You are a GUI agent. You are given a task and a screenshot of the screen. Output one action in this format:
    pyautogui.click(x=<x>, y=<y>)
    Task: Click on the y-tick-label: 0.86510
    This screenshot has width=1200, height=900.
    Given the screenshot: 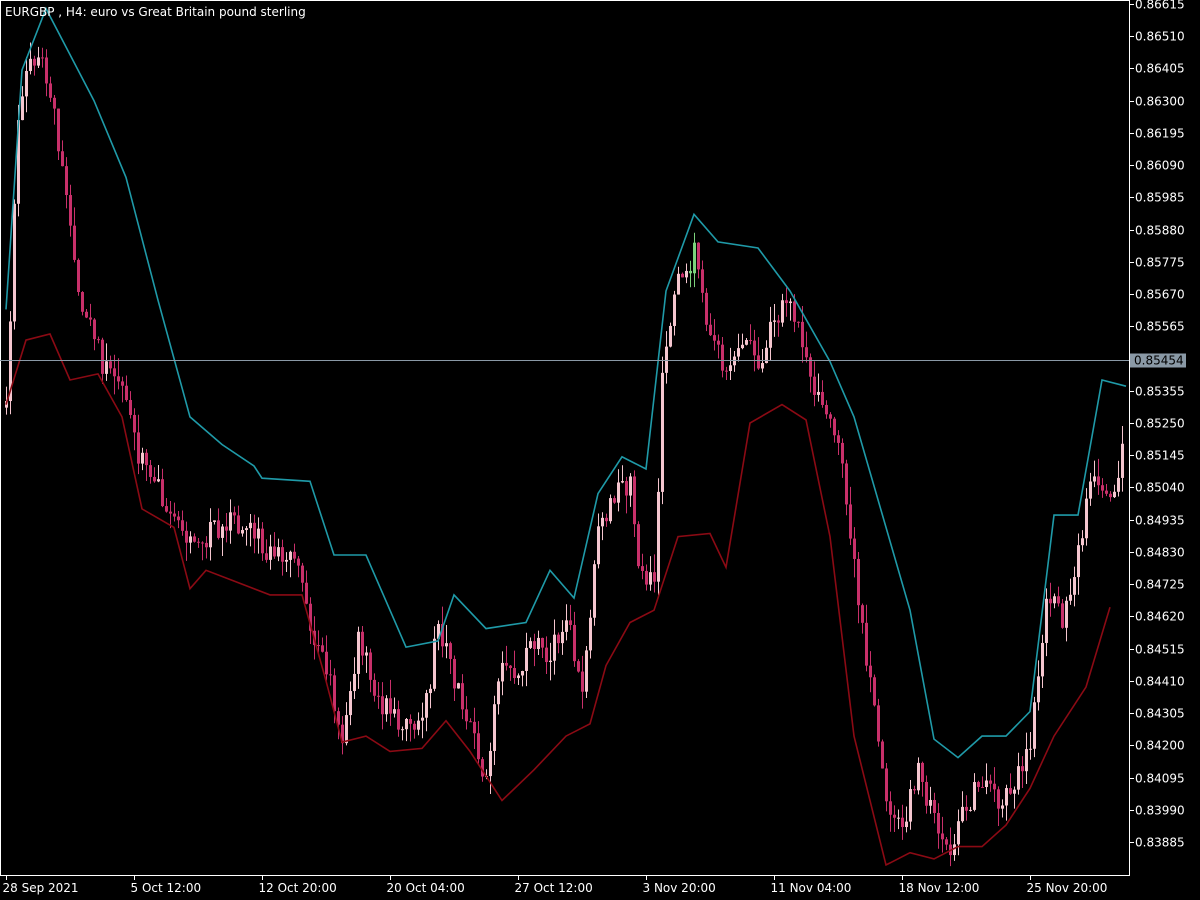 What is the action you would take?
    pyautogui.click(x=1160, y=37)
    